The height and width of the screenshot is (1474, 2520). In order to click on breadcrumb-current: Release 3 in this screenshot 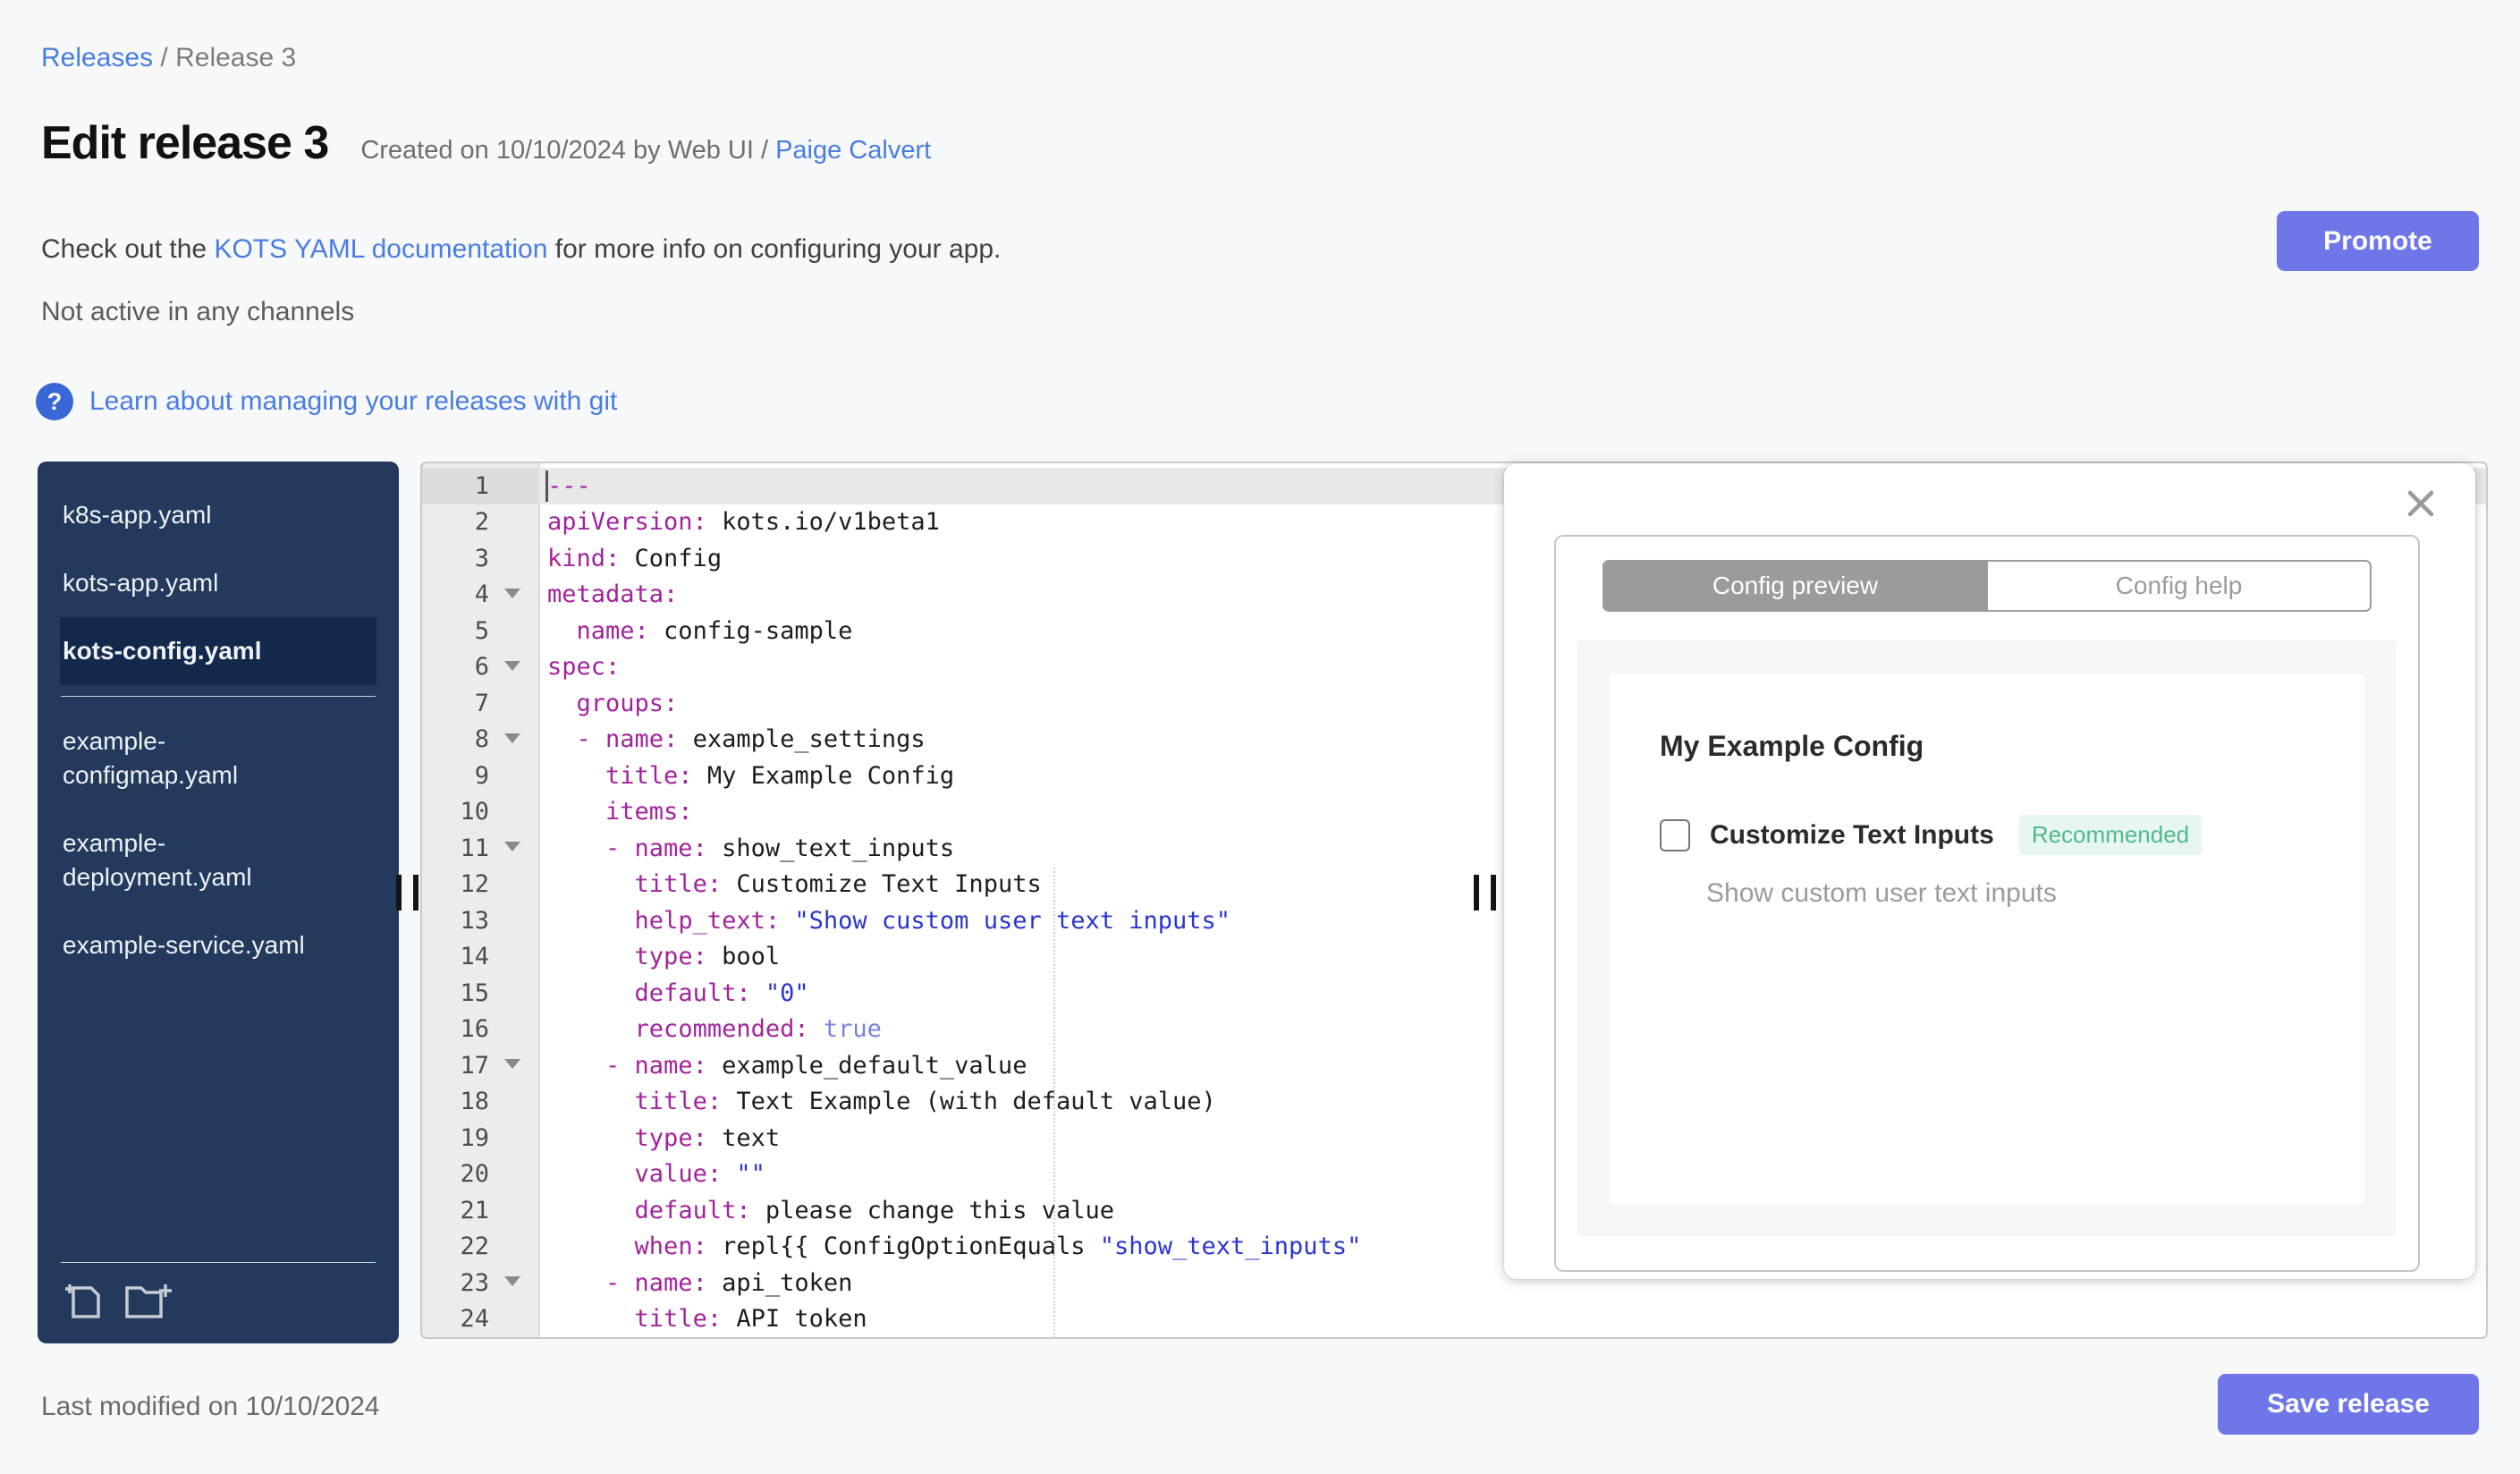, I will do `click(236, 57)`.